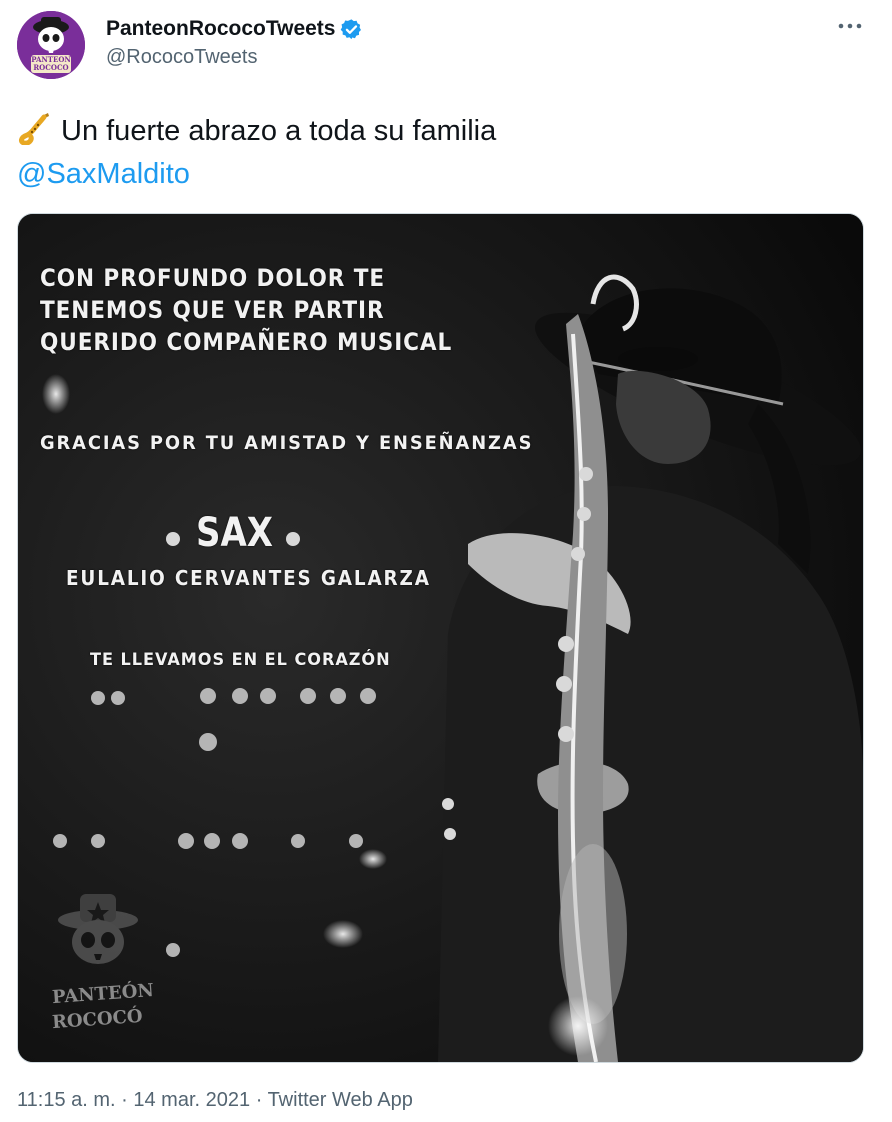 Image resolution: width=892 pixels, height=1122 pixels. Describe the element at coordinates (240, 660) in the screenshot. I see `poster-corazon: Te llevamos en el corazón` at that location.